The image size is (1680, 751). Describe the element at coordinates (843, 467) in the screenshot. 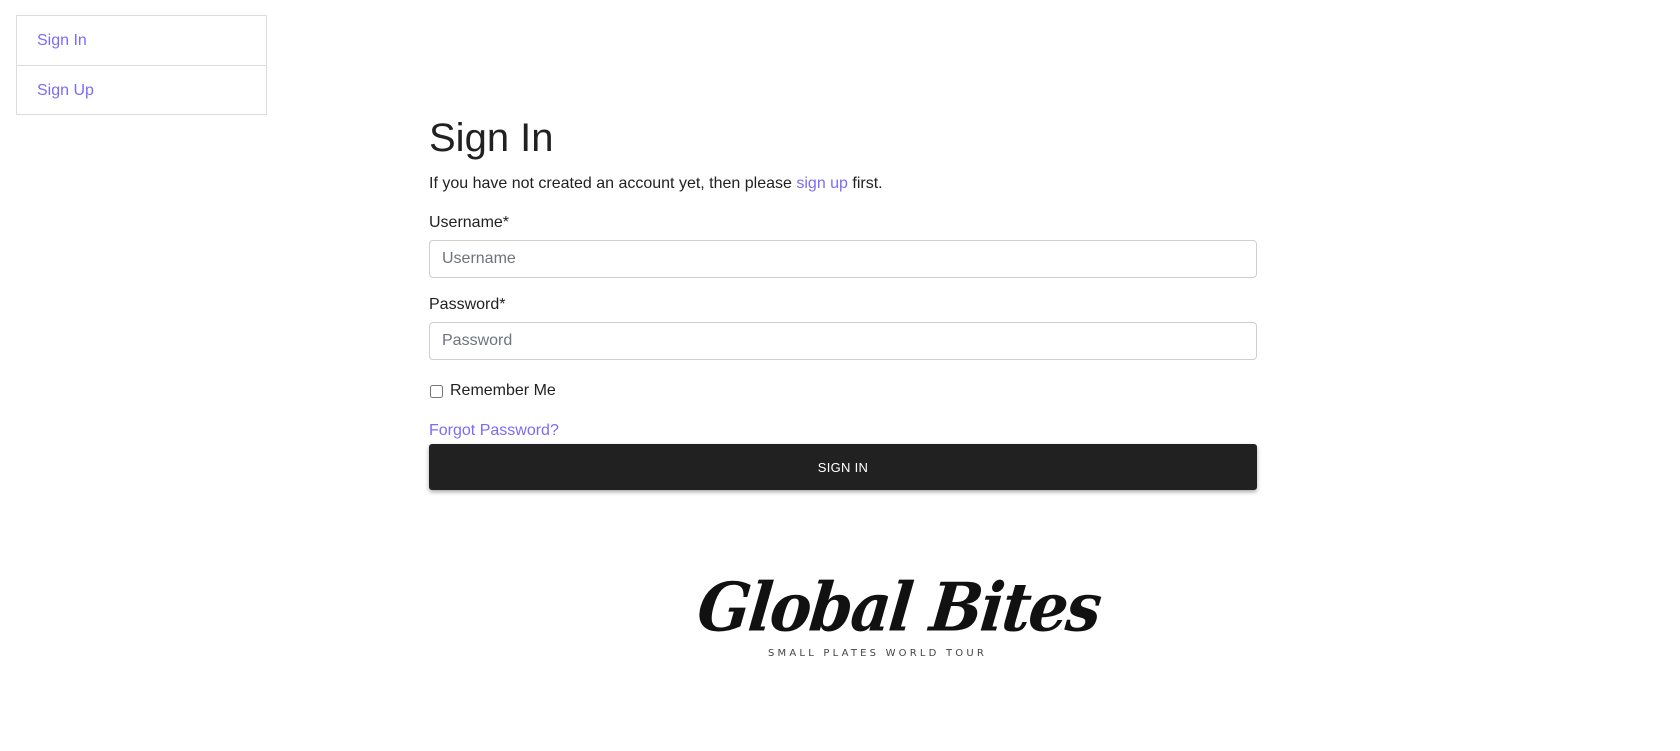

I see `sign-in-button: SIGN IN` at that location.